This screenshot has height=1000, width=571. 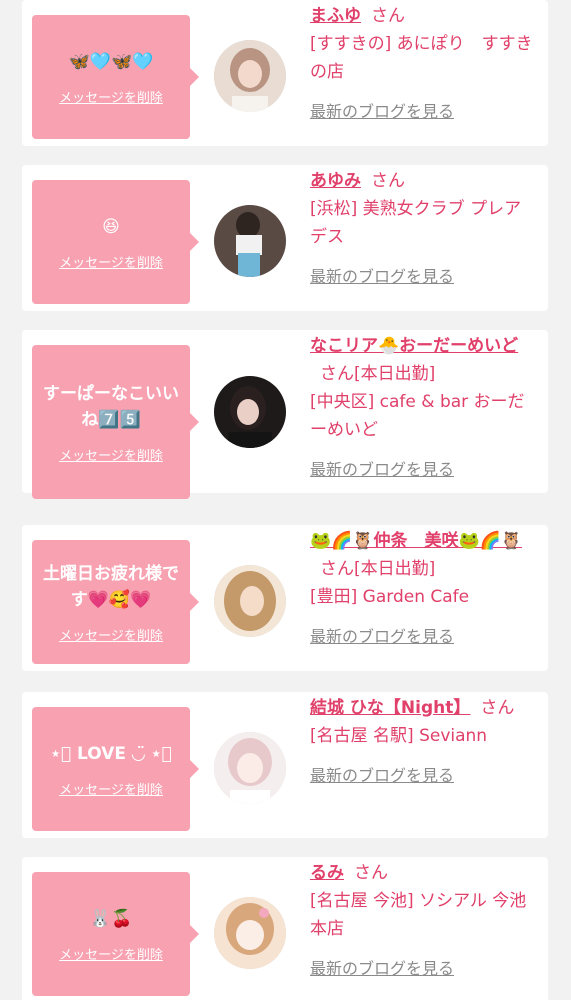 I want to click on message-bubble: 🦋🩵🦋🩵 メッセージを削除, so click(x=115, y=77).